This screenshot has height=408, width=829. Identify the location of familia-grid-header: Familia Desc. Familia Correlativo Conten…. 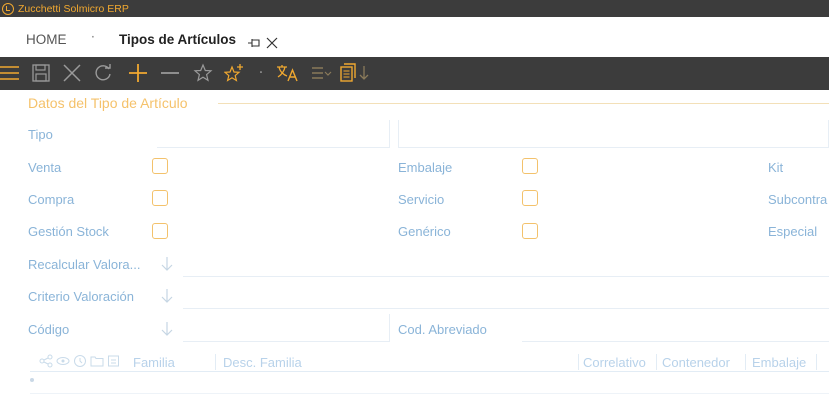
(429, 362).